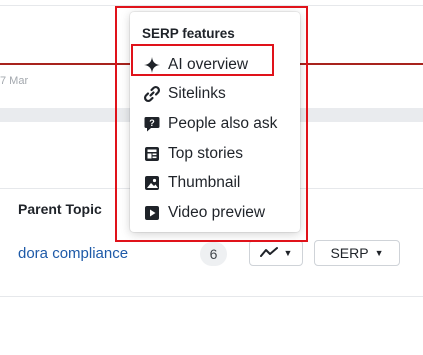 This screenshot has width=423, height=355. I want to click on topic-count-badge: 6, so click(213, 254).